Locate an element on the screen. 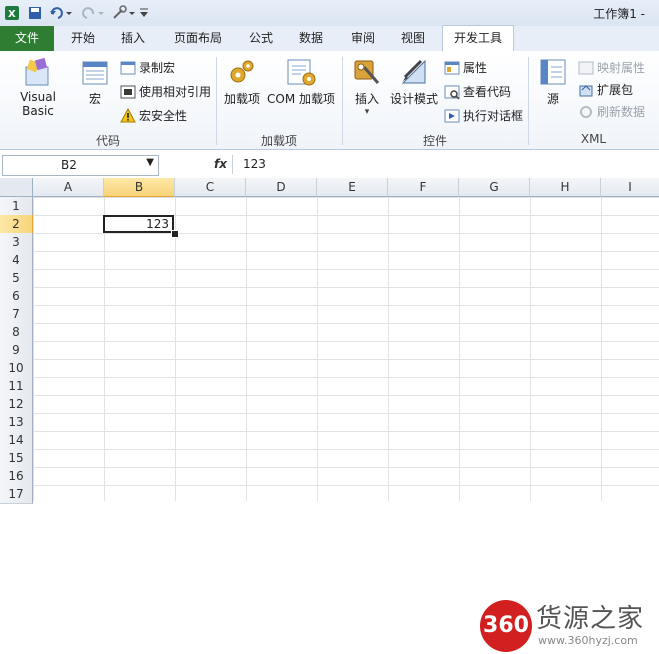 The height and width of the screenshot is (654, 659). view-code-icon is located at coordinates (452, 92).